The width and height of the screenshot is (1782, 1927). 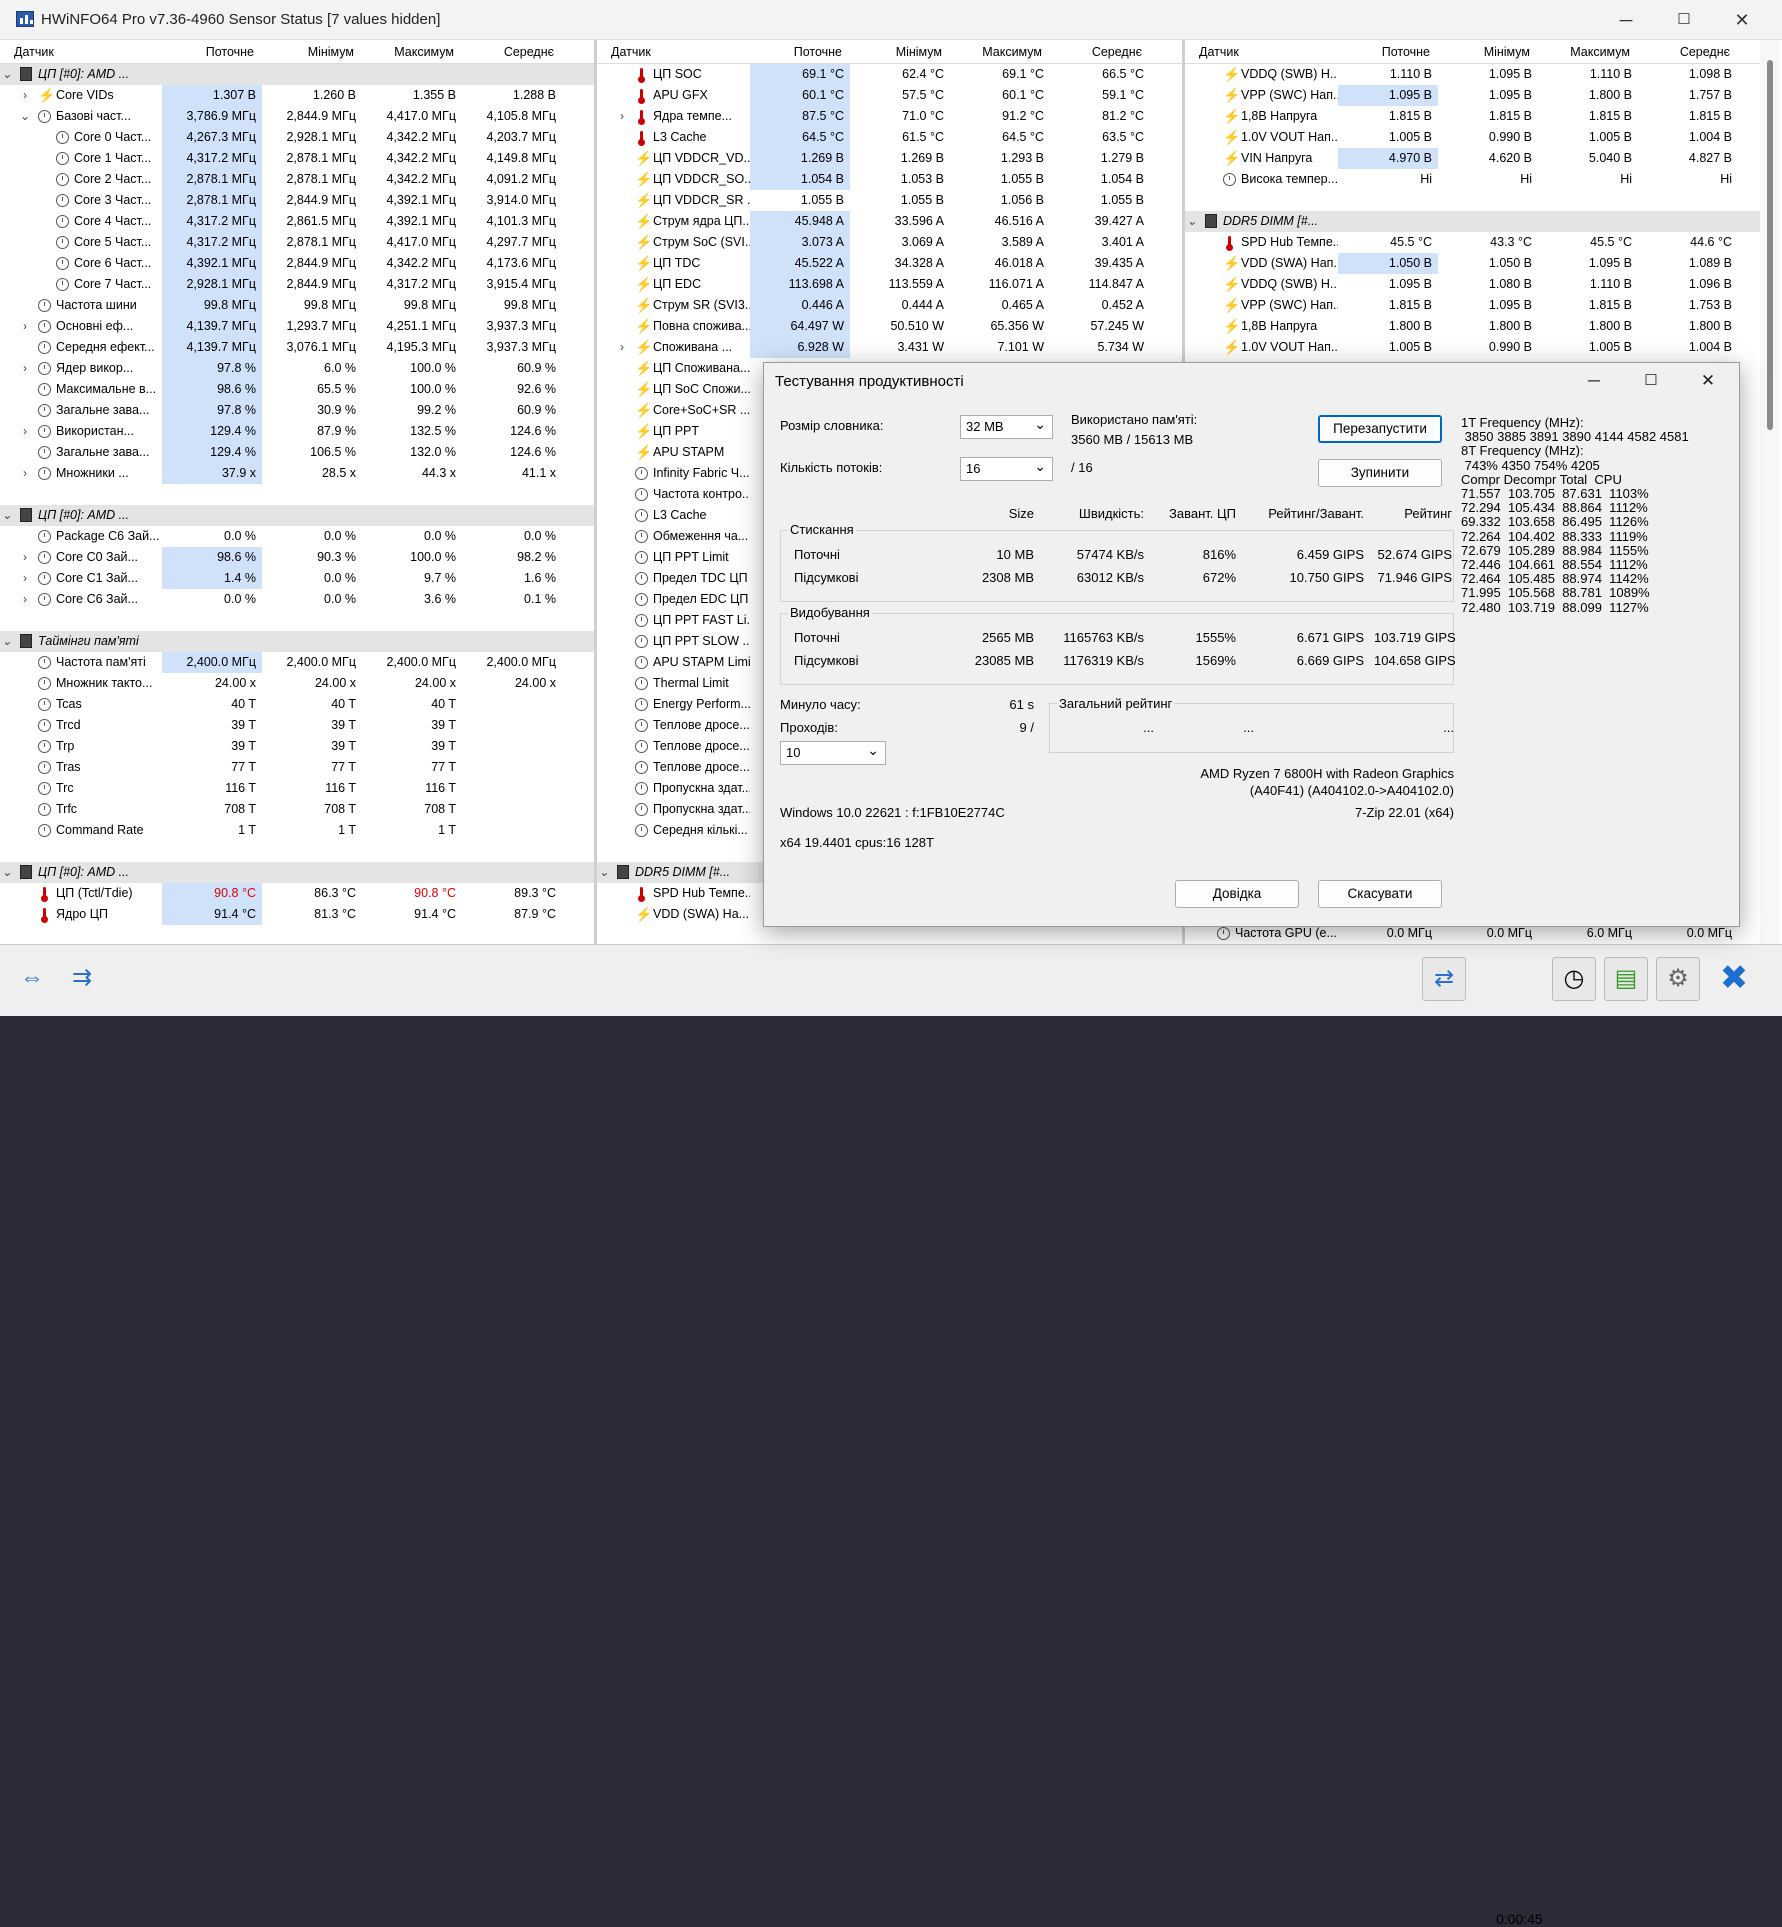 What do you see at coordinates (297, 725) in the screenshot?
I see `sensor-row: Trcd 39 T 39 T 39 T` at bounding box center [297, 725].